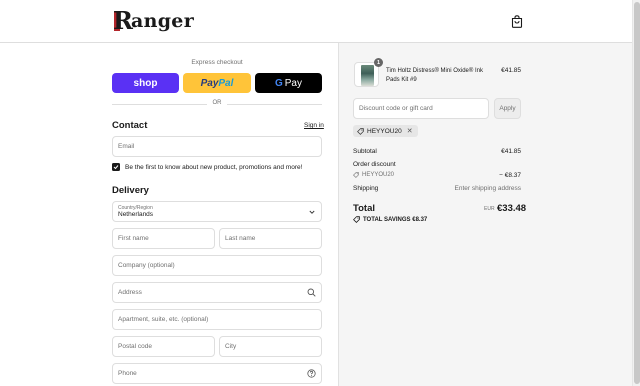  I want to click on address-field, so click(217, 292).